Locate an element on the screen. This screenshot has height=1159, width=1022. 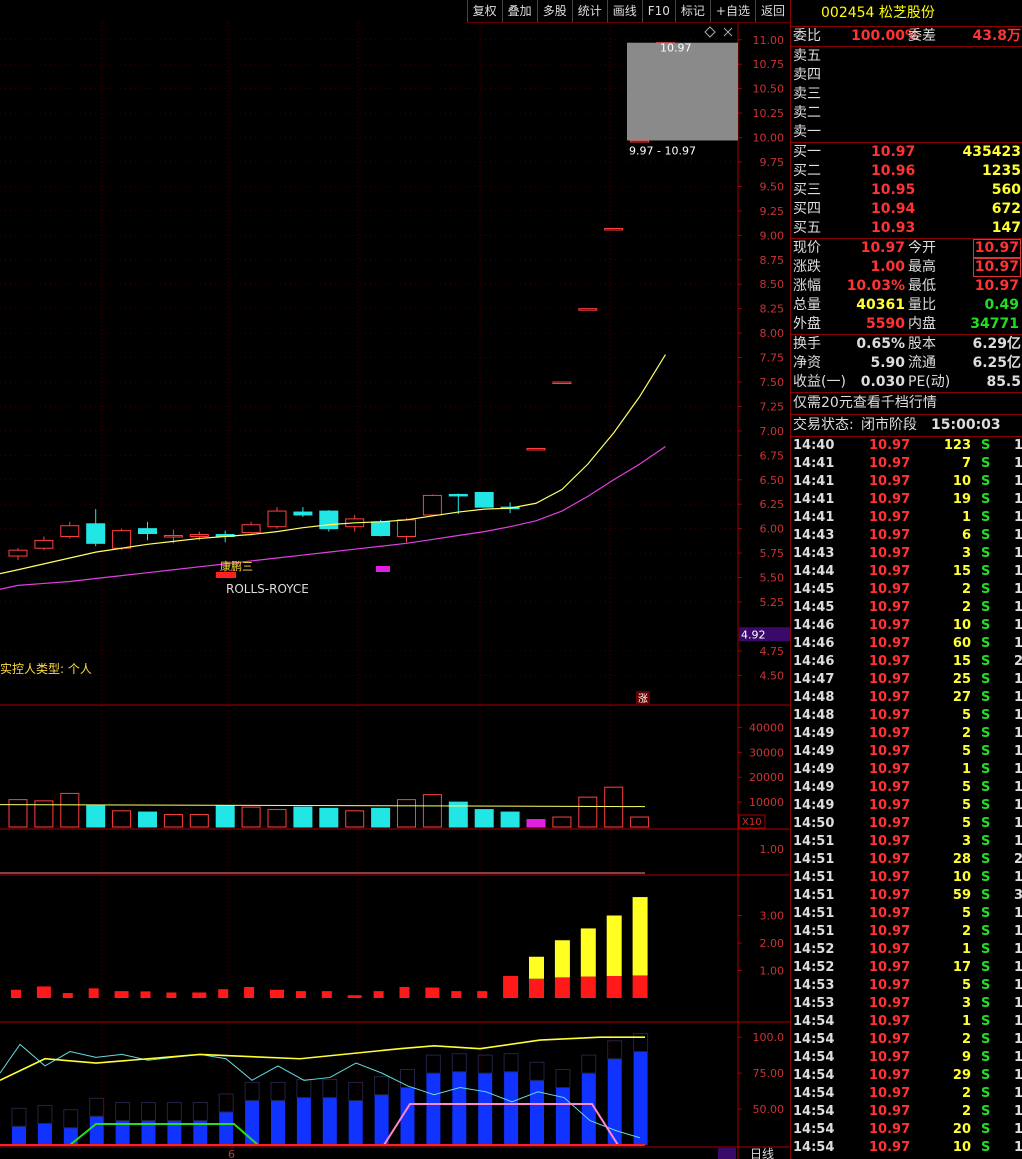
macd-yellow-bar is located at coordinates (640, 936).